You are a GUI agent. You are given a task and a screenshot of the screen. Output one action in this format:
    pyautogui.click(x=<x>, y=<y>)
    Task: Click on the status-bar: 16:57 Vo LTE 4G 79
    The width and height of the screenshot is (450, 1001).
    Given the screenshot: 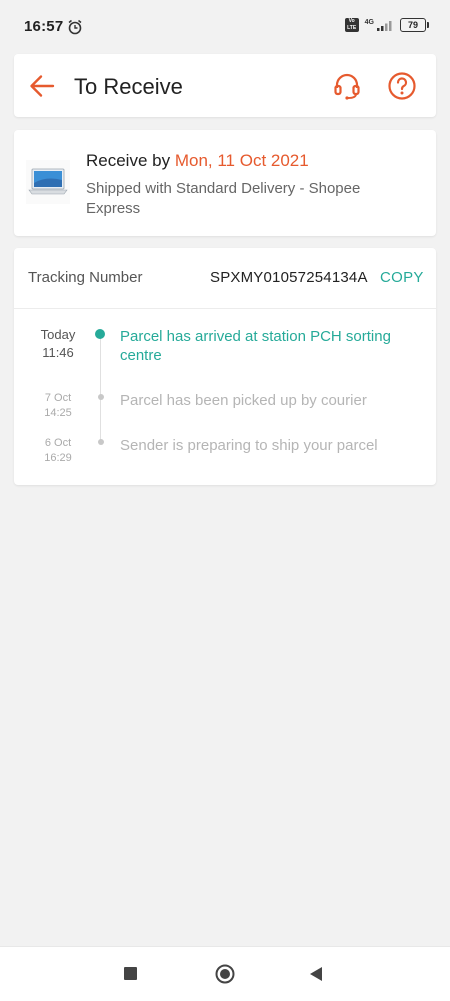 What is the action you would take?
    pyautogui.click(x=225, y=26)
    